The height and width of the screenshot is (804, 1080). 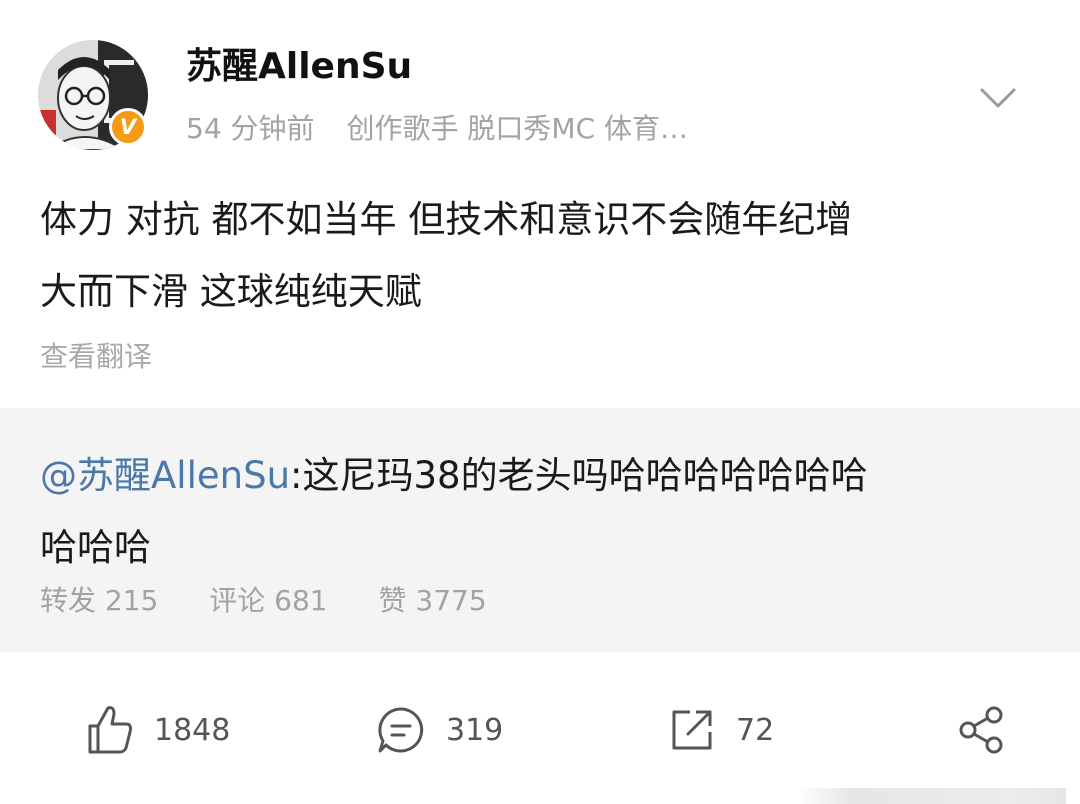 I want to click on retweet-like-count: 赞 3775, so click(x=433, y=600).